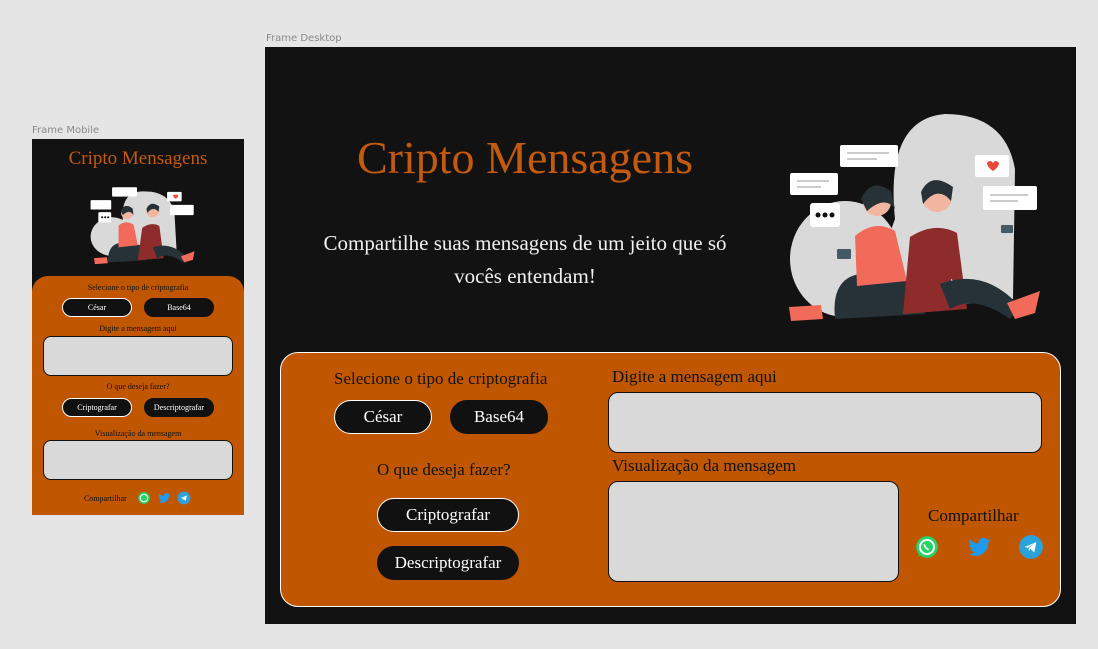  What do you see at coordinates (66, 130) in the screenshot?
I see `mobile-frame-label: Frame Mobile` at bounding box center [66, 130].